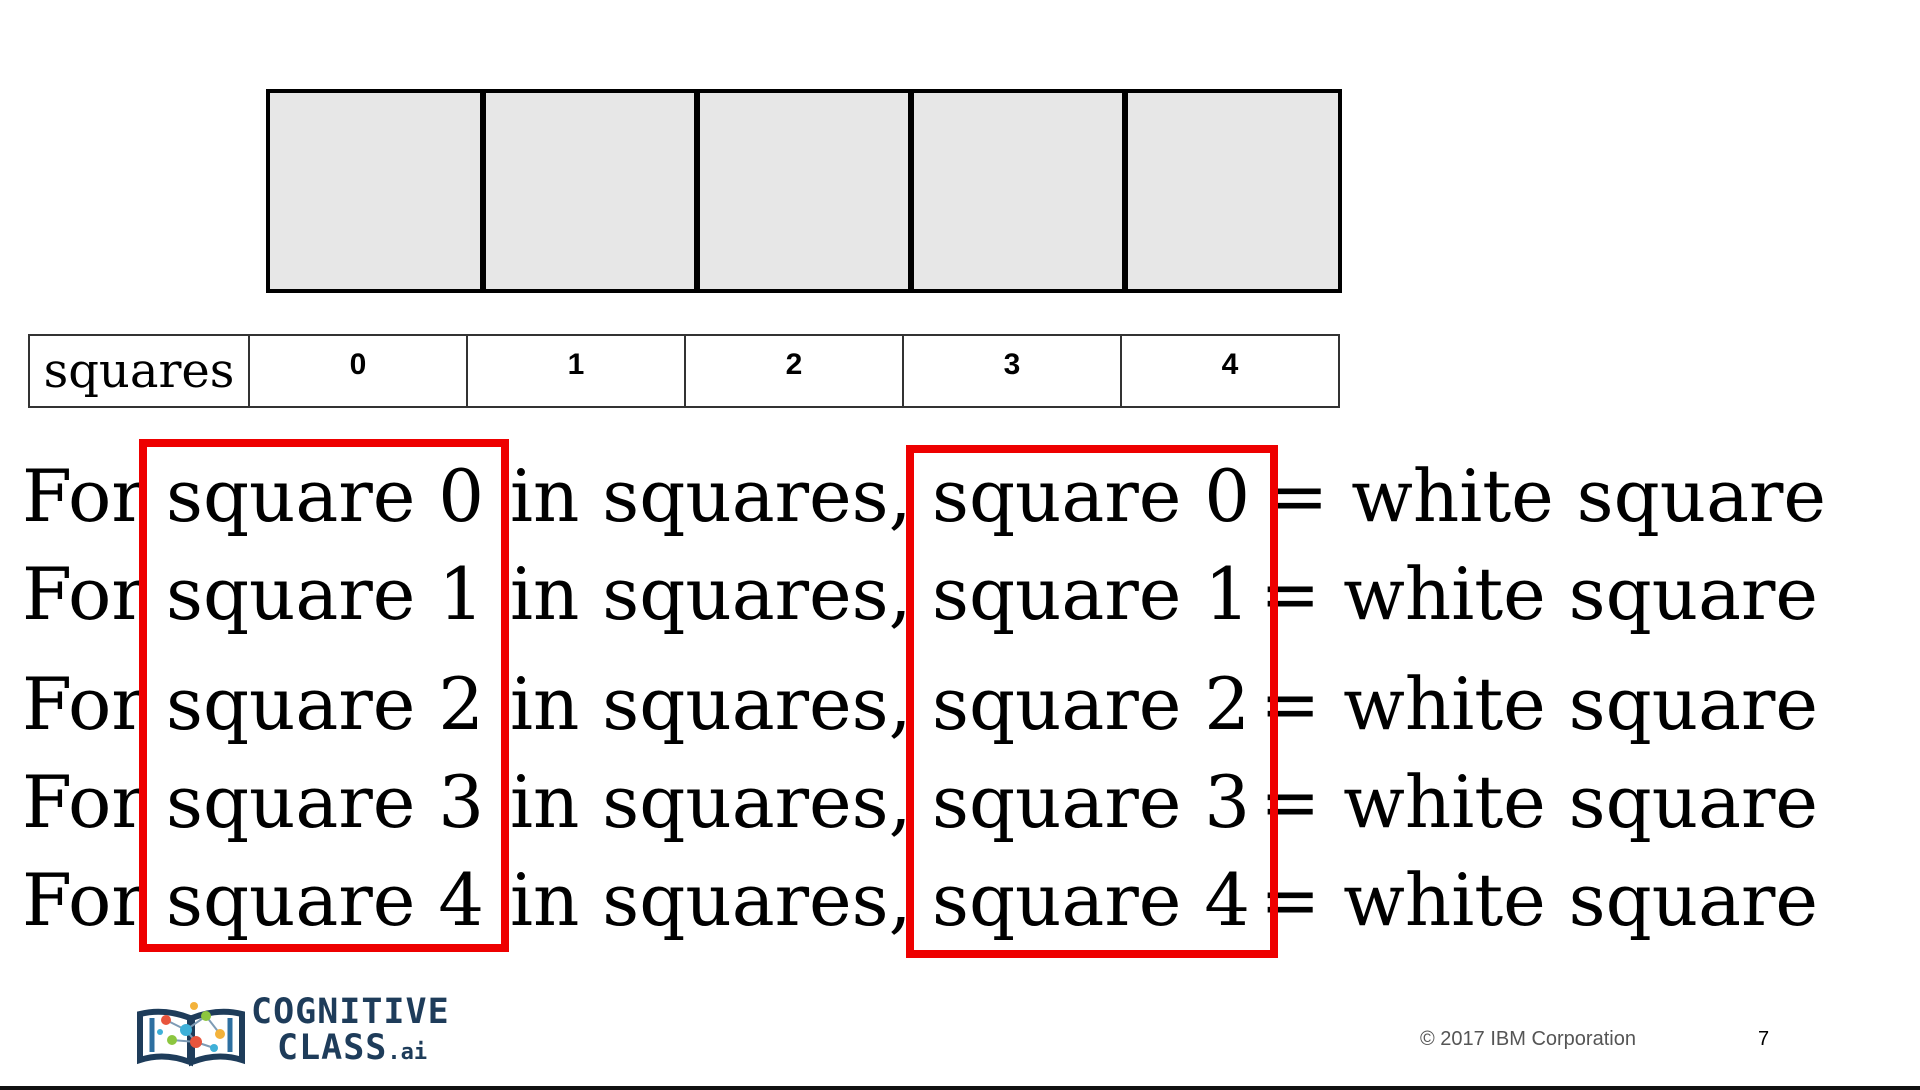 The height and width of the screenshot is (1090, 1920). I want to click on logo-wordmark: COGNITIVE CLASS.ai, so click(350, 1032).